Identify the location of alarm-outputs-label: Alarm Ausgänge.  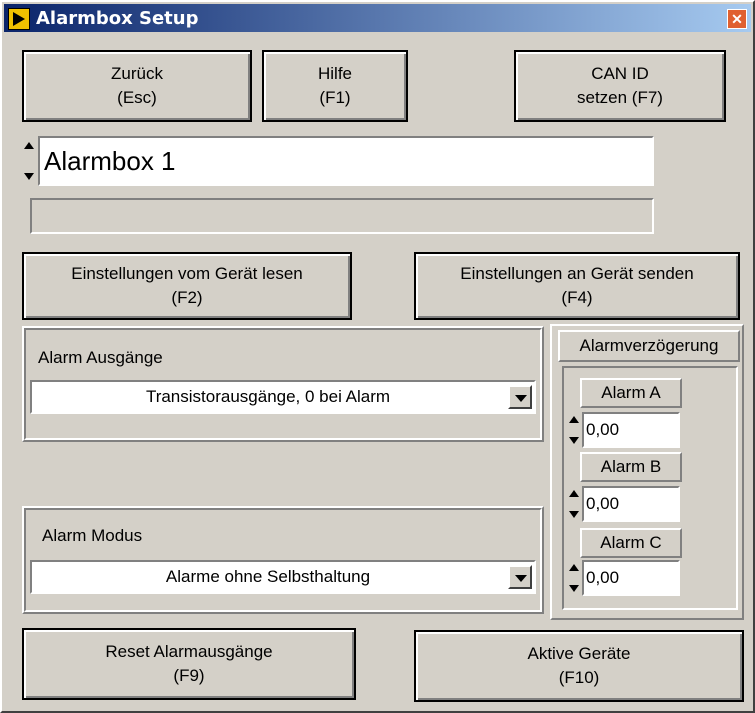
(100, 357).